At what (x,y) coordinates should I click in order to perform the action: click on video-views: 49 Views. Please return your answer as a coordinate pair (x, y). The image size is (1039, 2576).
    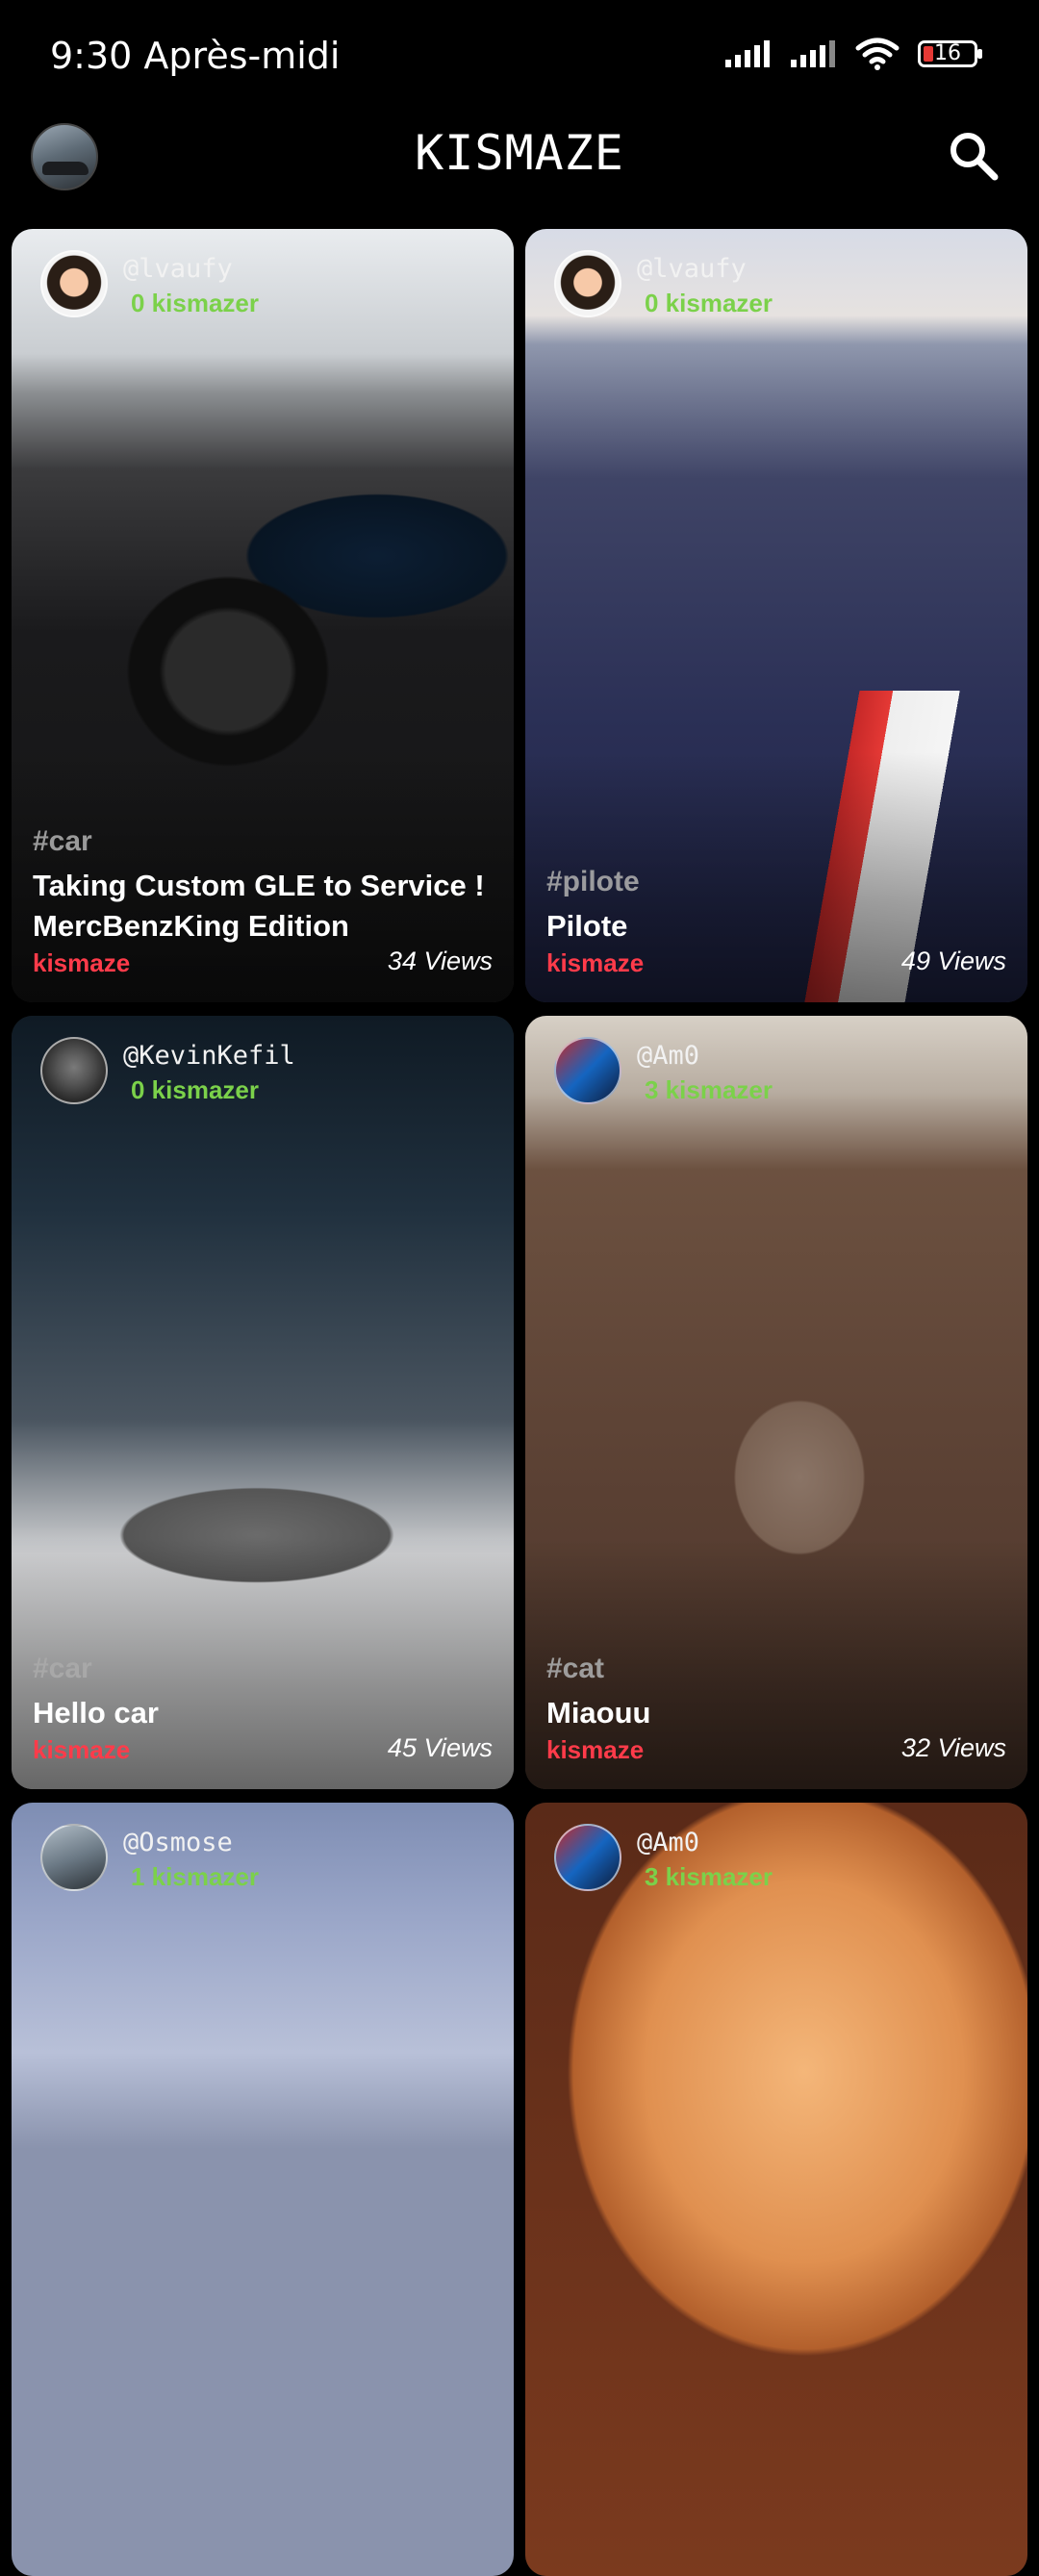
    Looking at the image, I should click on (953, 961).